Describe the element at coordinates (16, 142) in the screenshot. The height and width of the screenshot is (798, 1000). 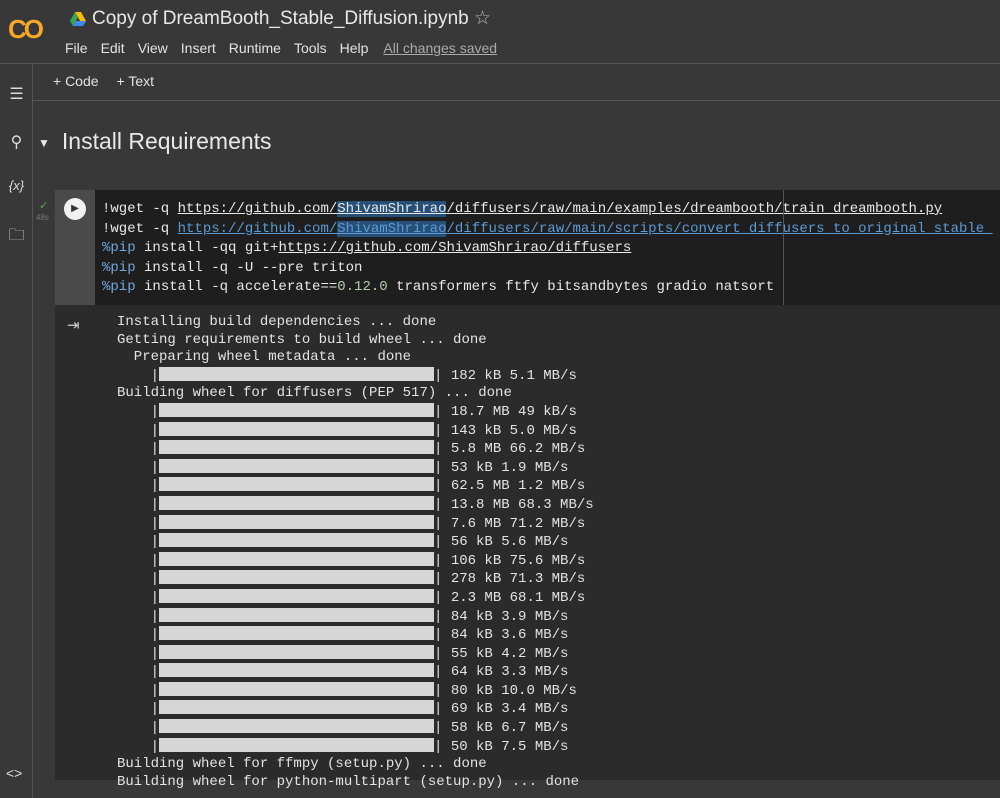
I see `search-icon: ⚲` at that location.